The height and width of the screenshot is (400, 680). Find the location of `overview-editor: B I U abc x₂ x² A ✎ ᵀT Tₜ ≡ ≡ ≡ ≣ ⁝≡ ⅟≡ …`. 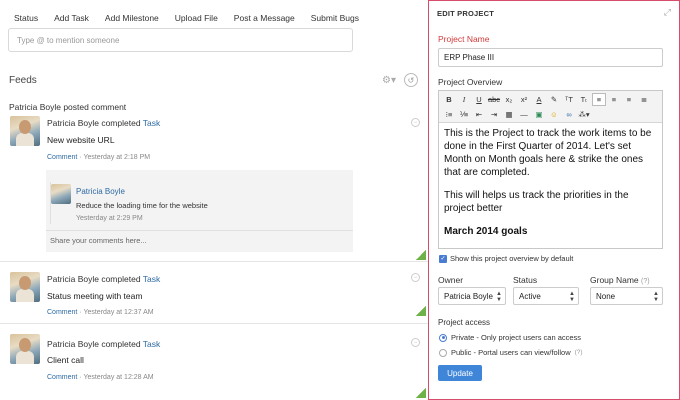

overview-editor: B I U abc x₂ x² A ✎ ᵀT Tₜ ≡ ≡ ≡ ≣ ⁝≡ ⅟≡ … is located at coordinates (550, 169).